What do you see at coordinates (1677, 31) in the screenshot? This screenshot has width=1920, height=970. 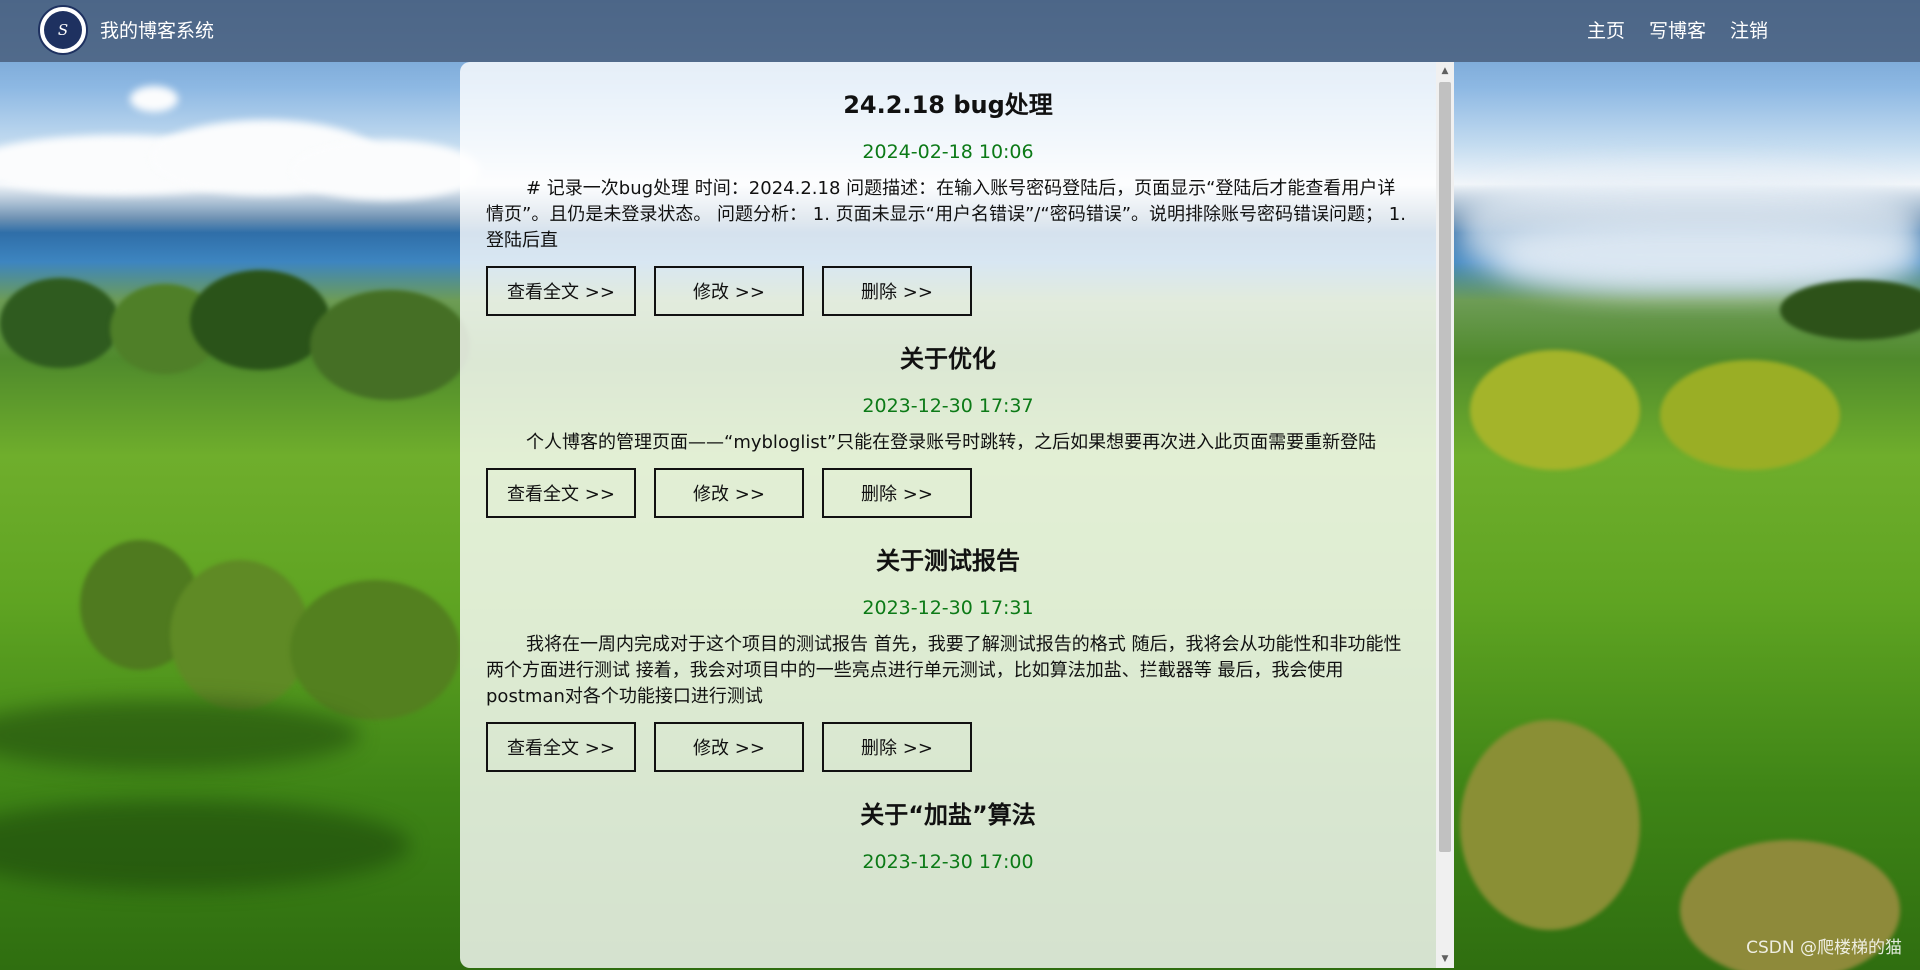 I see `nav-write-blog-link: 写博客` at bounding box center [1677, 31].